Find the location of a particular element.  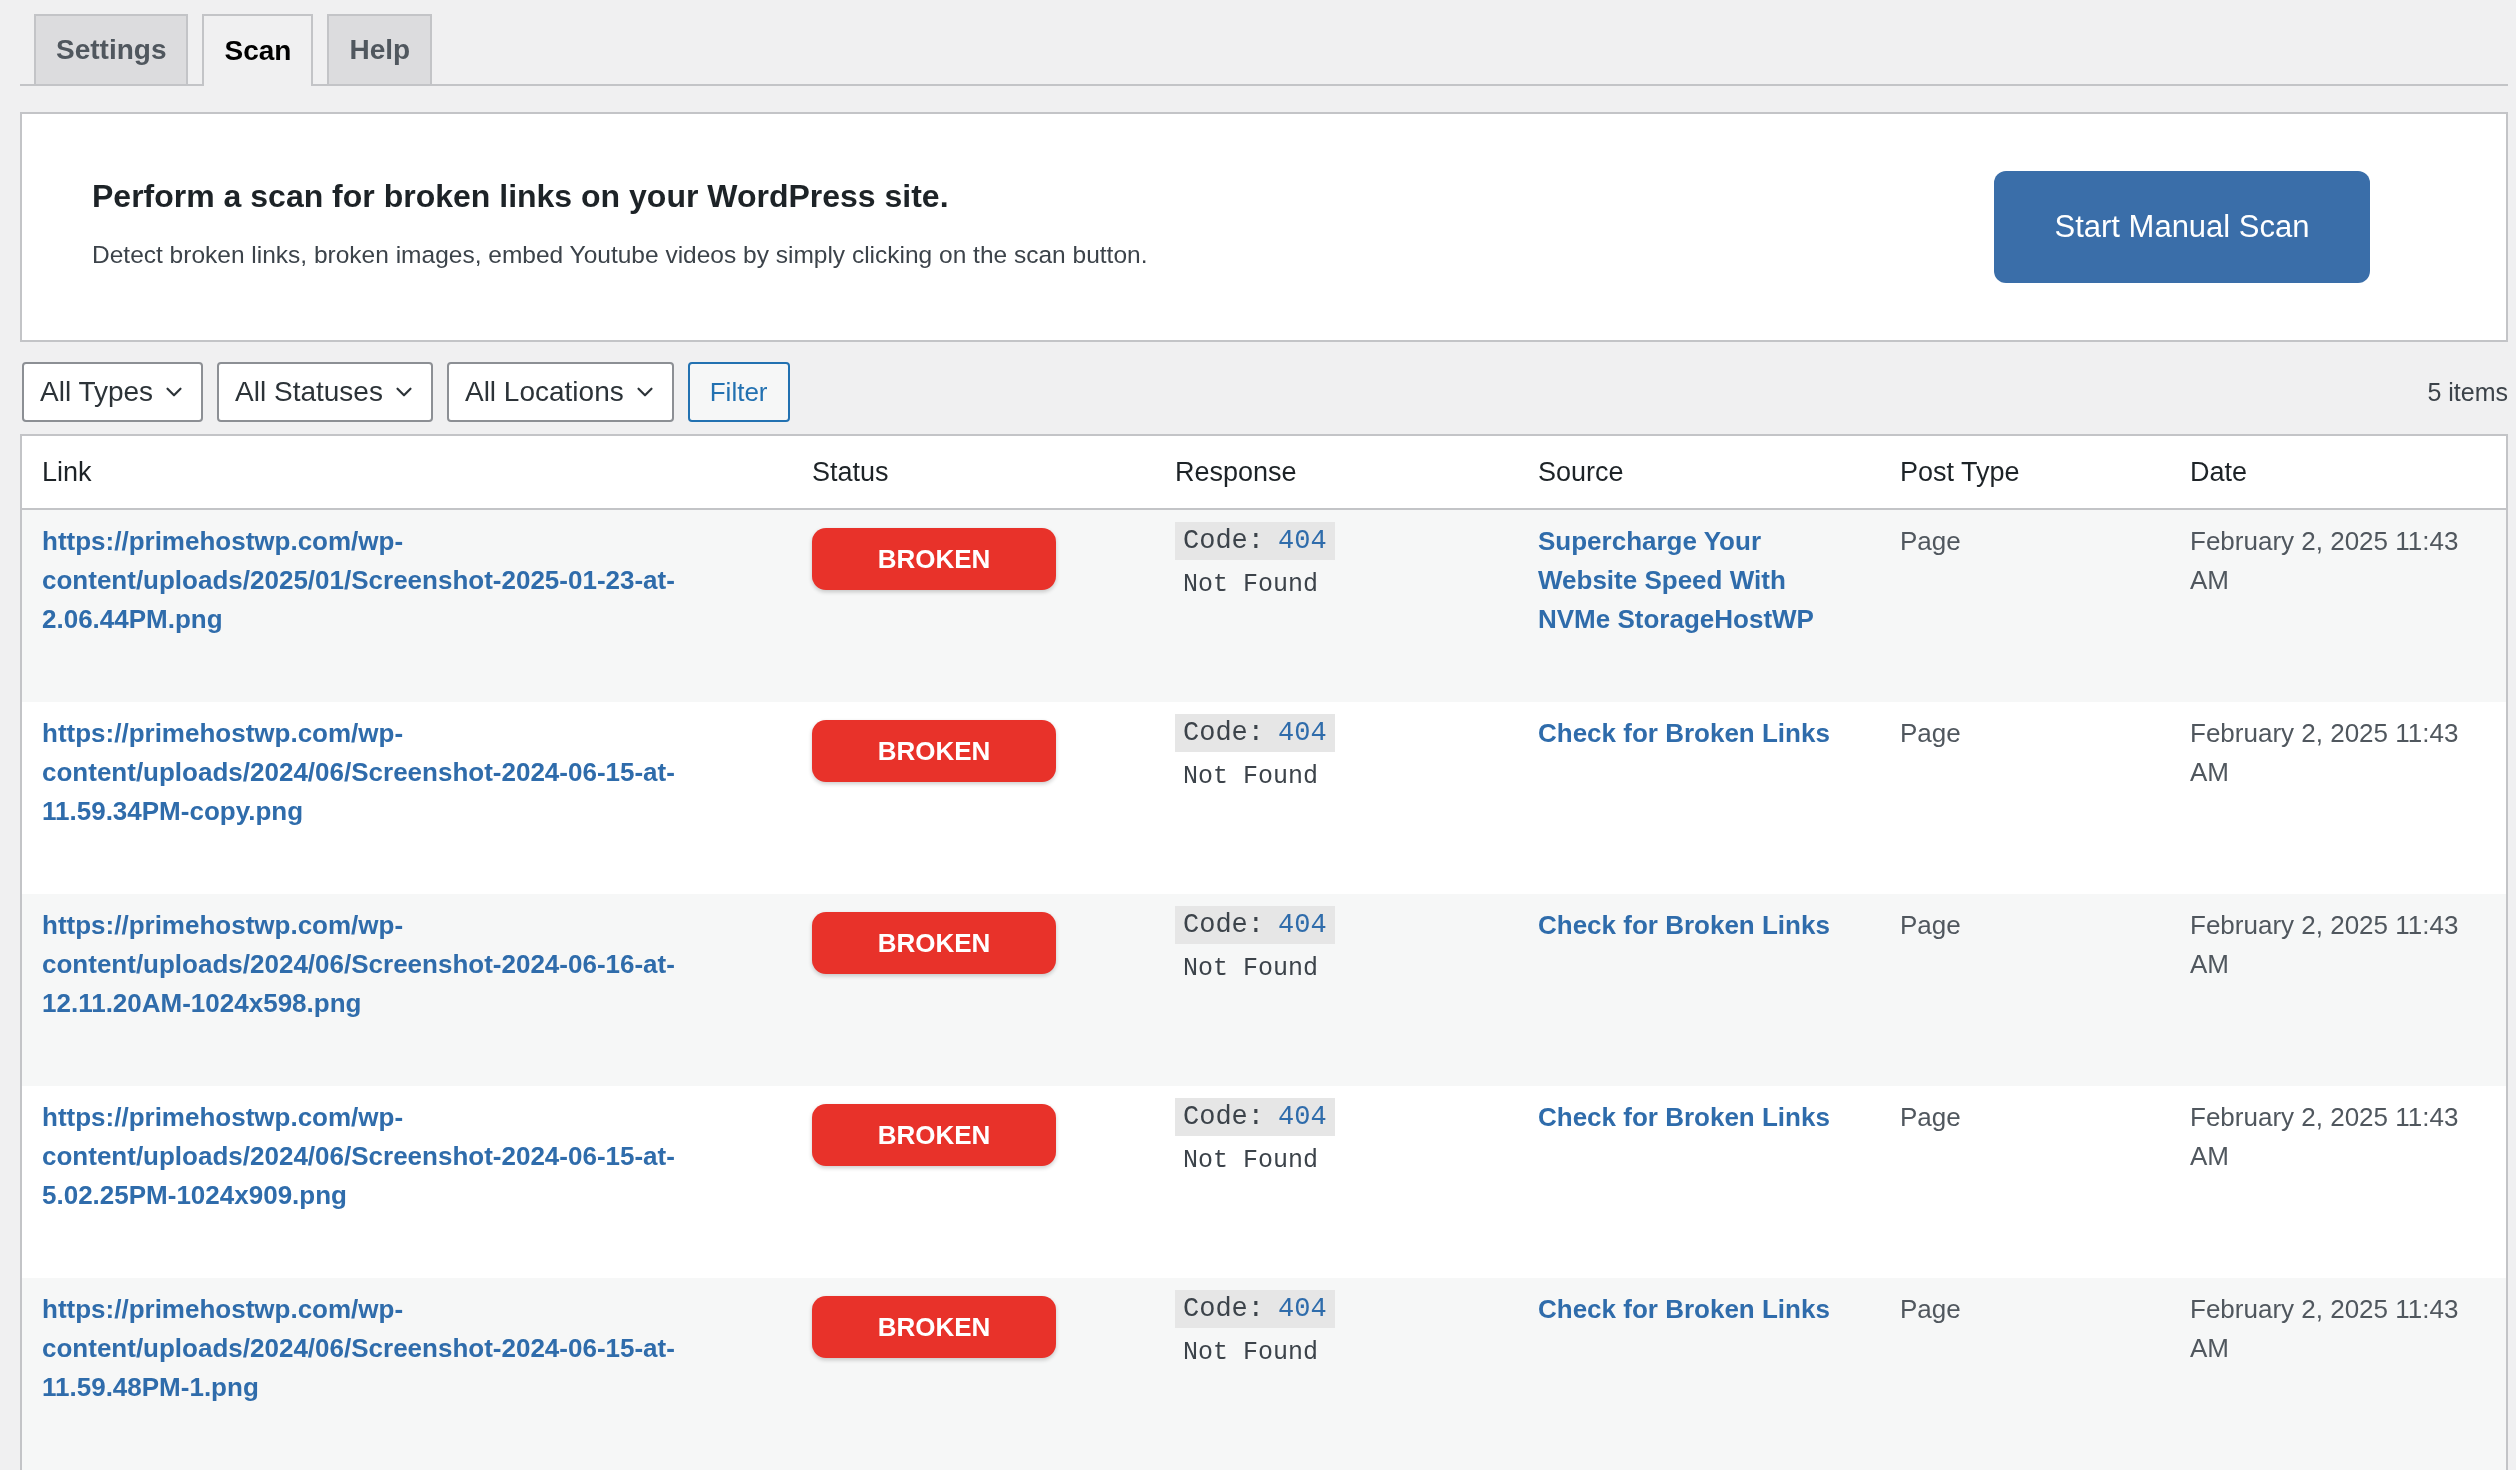

tab: Scan is located at coordinates (258, 50).